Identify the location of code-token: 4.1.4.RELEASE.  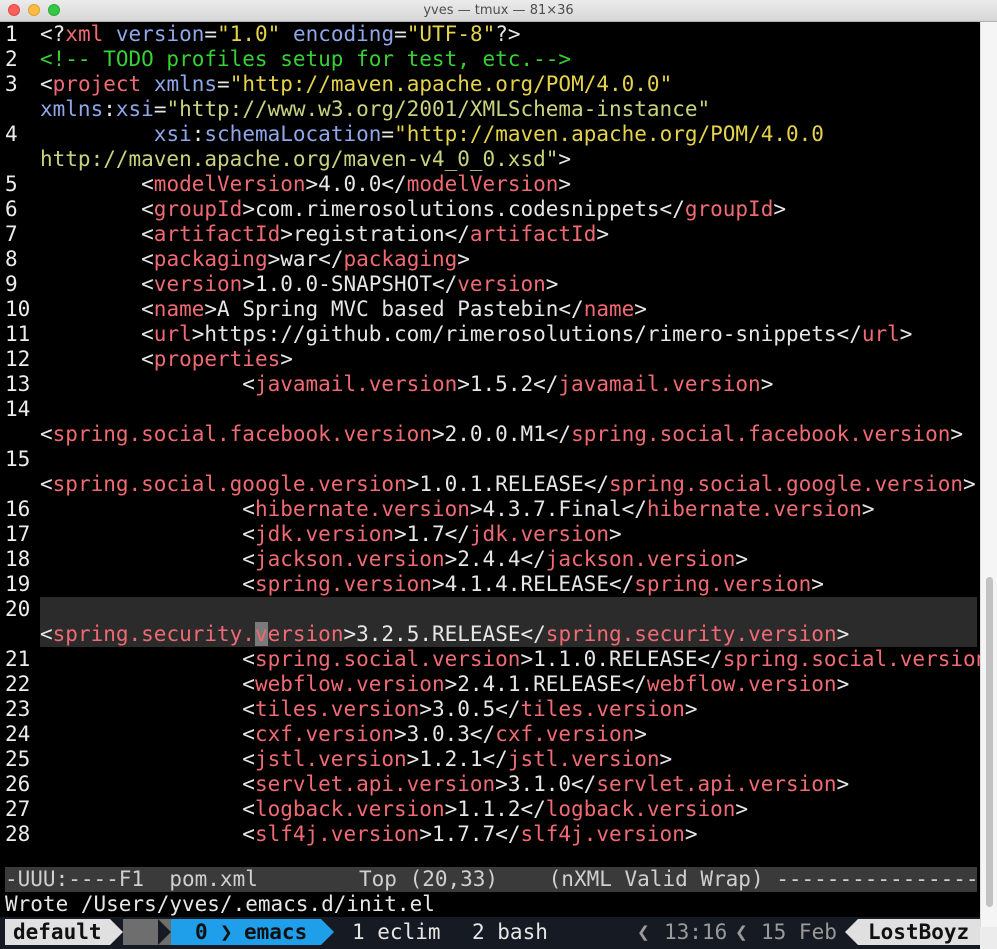
(526, 584).